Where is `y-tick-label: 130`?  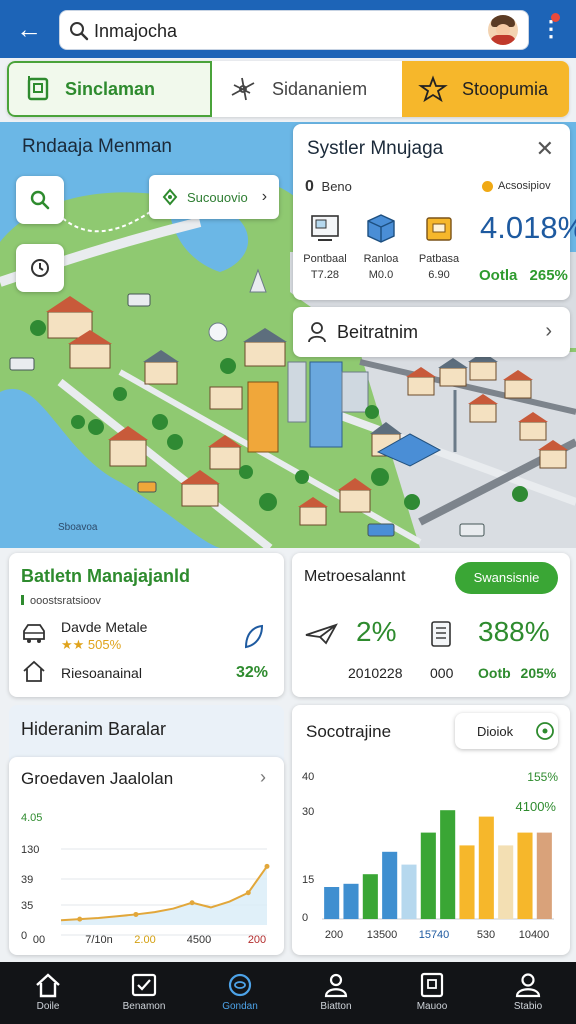
y-tick-label: 130 is located at coordinates (30, 850).